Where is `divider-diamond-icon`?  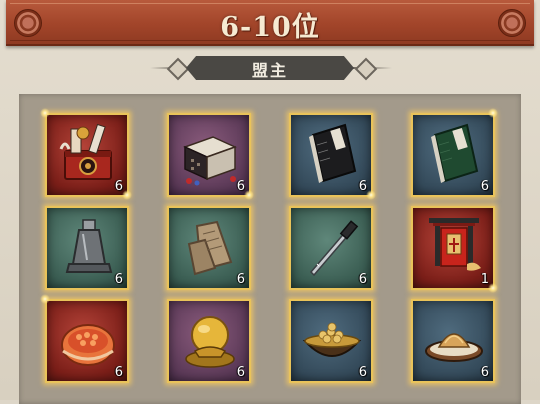 divider-diamond-icon is located at coordinates (366, 69).